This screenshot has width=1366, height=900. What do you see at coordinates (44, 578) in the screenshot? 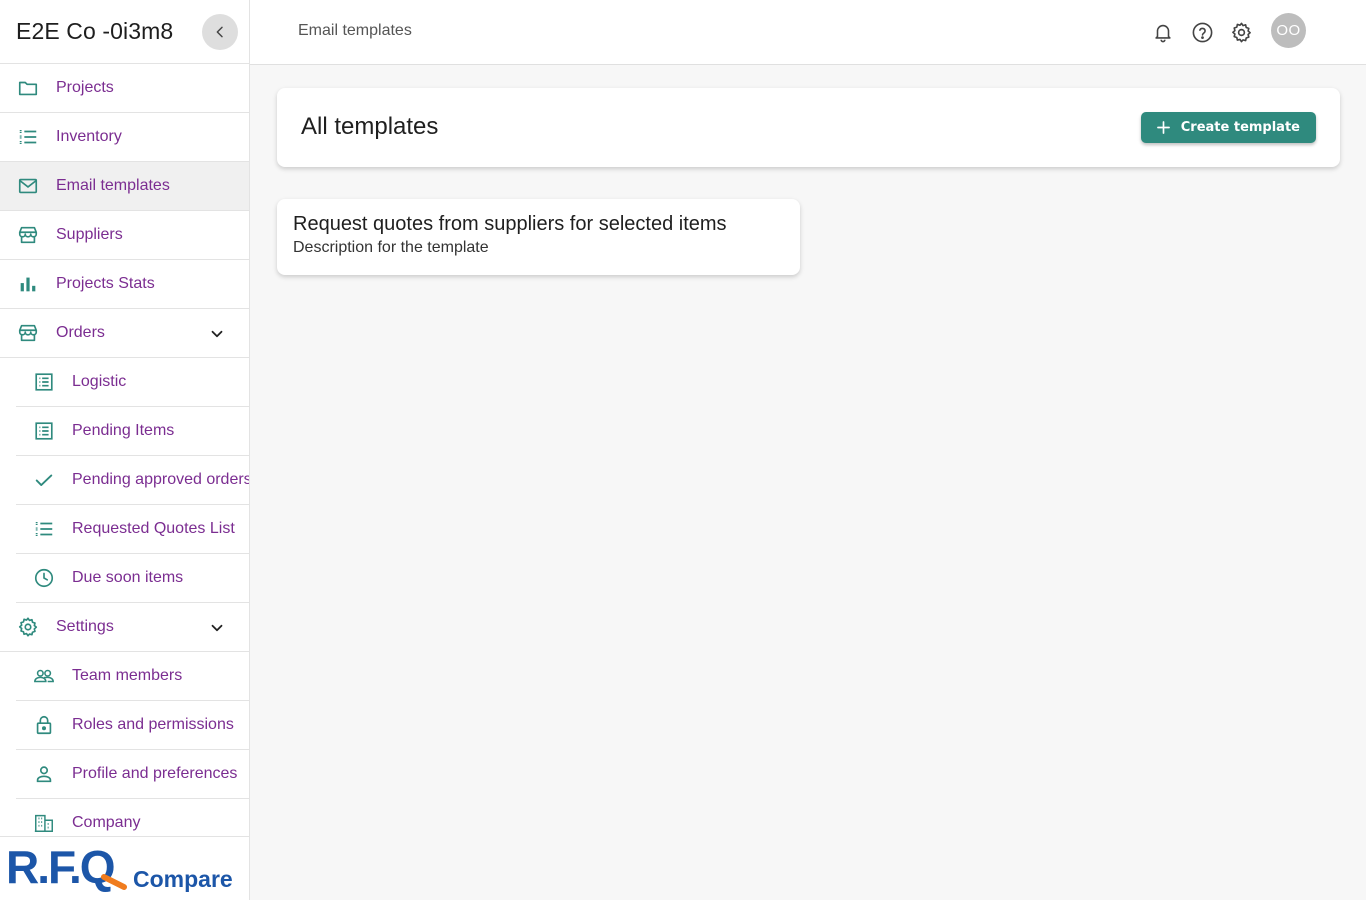
I see `clock-icon` at bounding box center [44, 578].